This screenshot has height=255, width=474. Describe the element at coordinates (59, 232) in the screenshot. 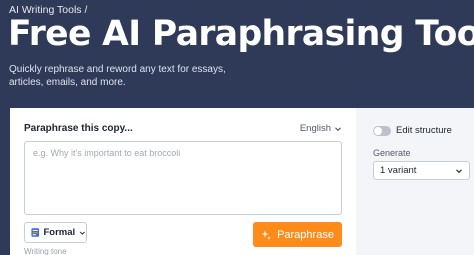

I see `writing-tone-value: Formal` at that location.